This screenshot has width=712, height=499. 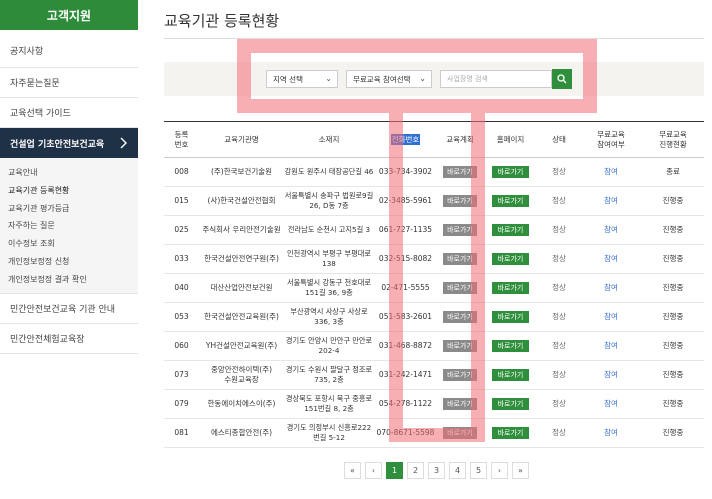 I want to click on chevron-right-icon, so click(x=123, y=143).